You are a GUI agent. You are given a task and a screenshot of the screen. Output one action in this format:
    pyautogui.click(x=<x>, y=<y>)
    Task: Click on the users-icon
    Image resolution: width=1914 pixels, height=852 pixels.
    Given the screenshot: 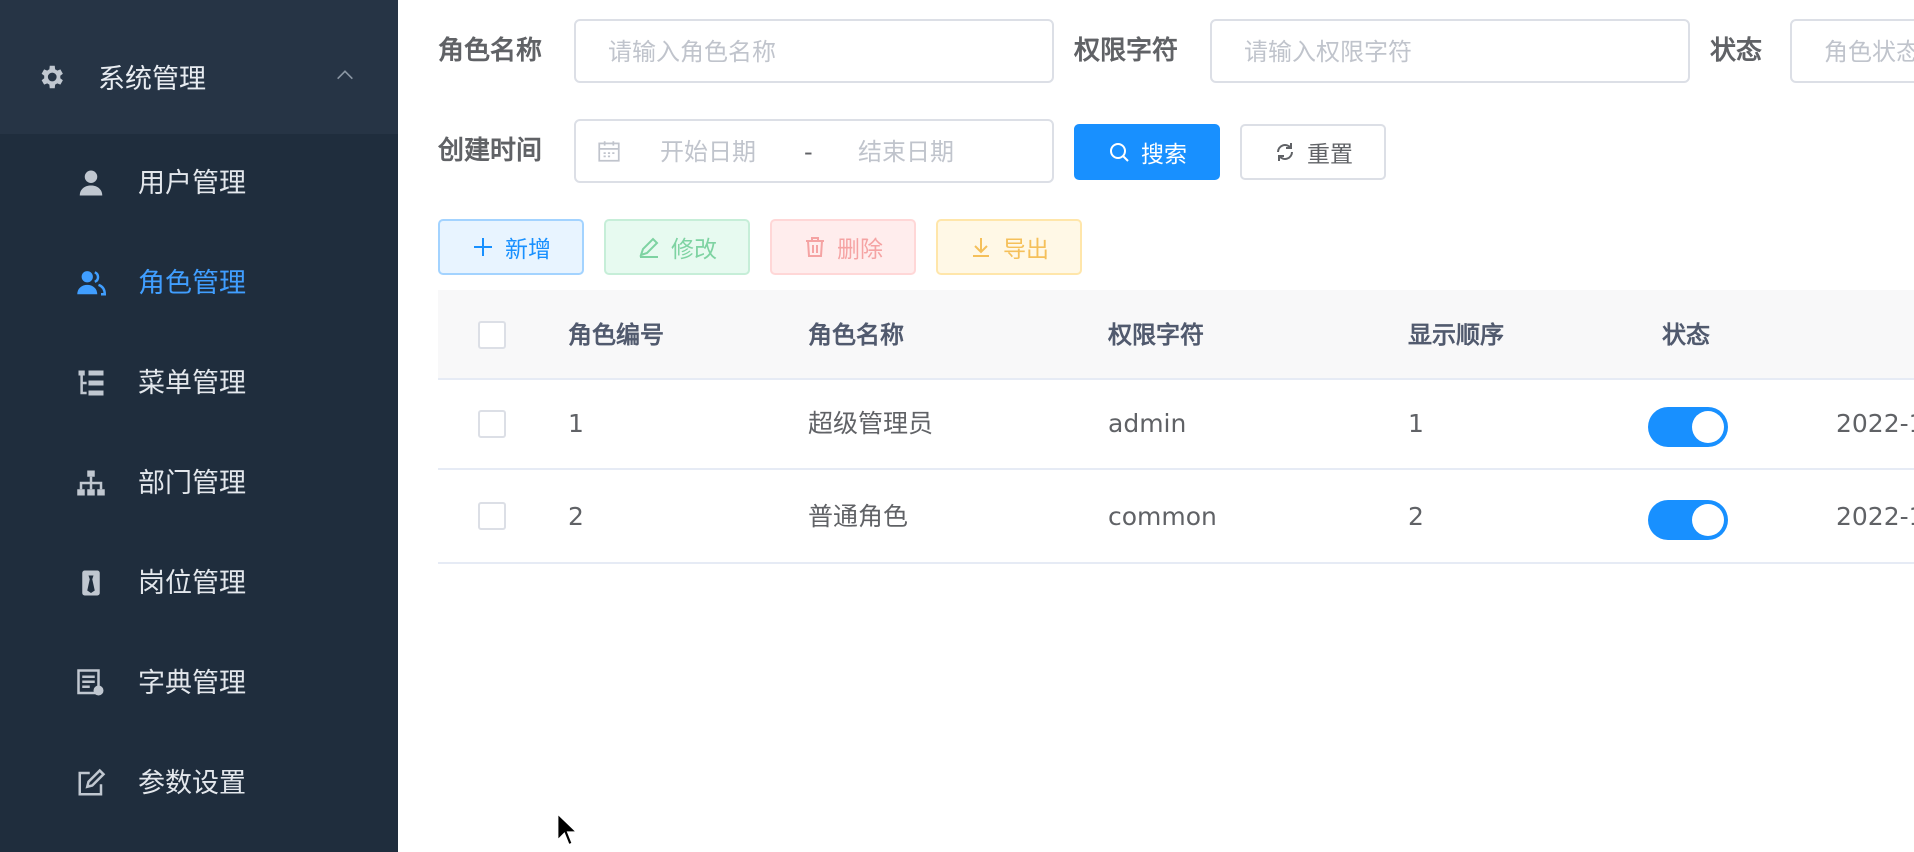 What is the action you would take?
    pyautogui.click(x=91, y=283)
    